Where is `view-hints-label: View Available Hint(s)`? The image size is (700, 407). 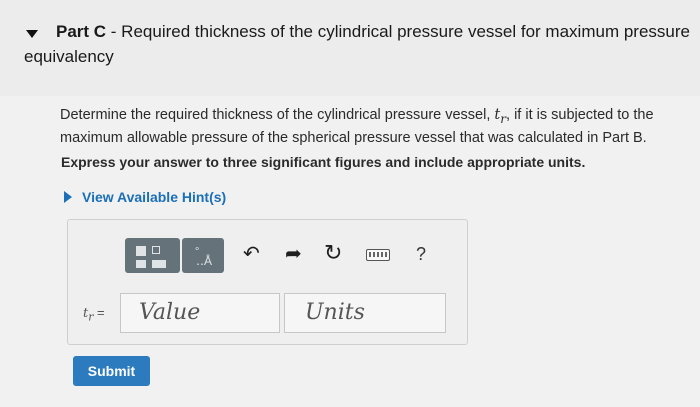 view-hints-label: View Available Hint(s) is located at coordinates (154, 197).